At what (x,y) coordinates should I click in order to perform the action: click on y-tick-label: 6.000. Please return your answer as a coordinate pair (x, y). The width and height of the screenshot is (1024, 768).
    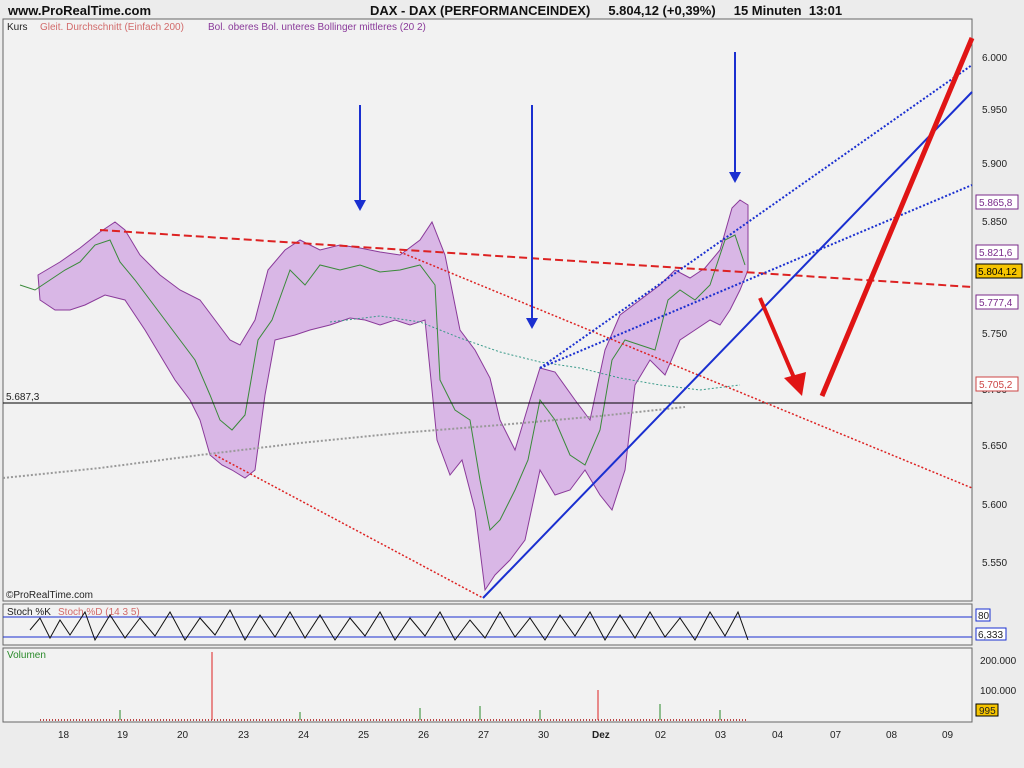
    Looking at the image, I should click on (994, 58).